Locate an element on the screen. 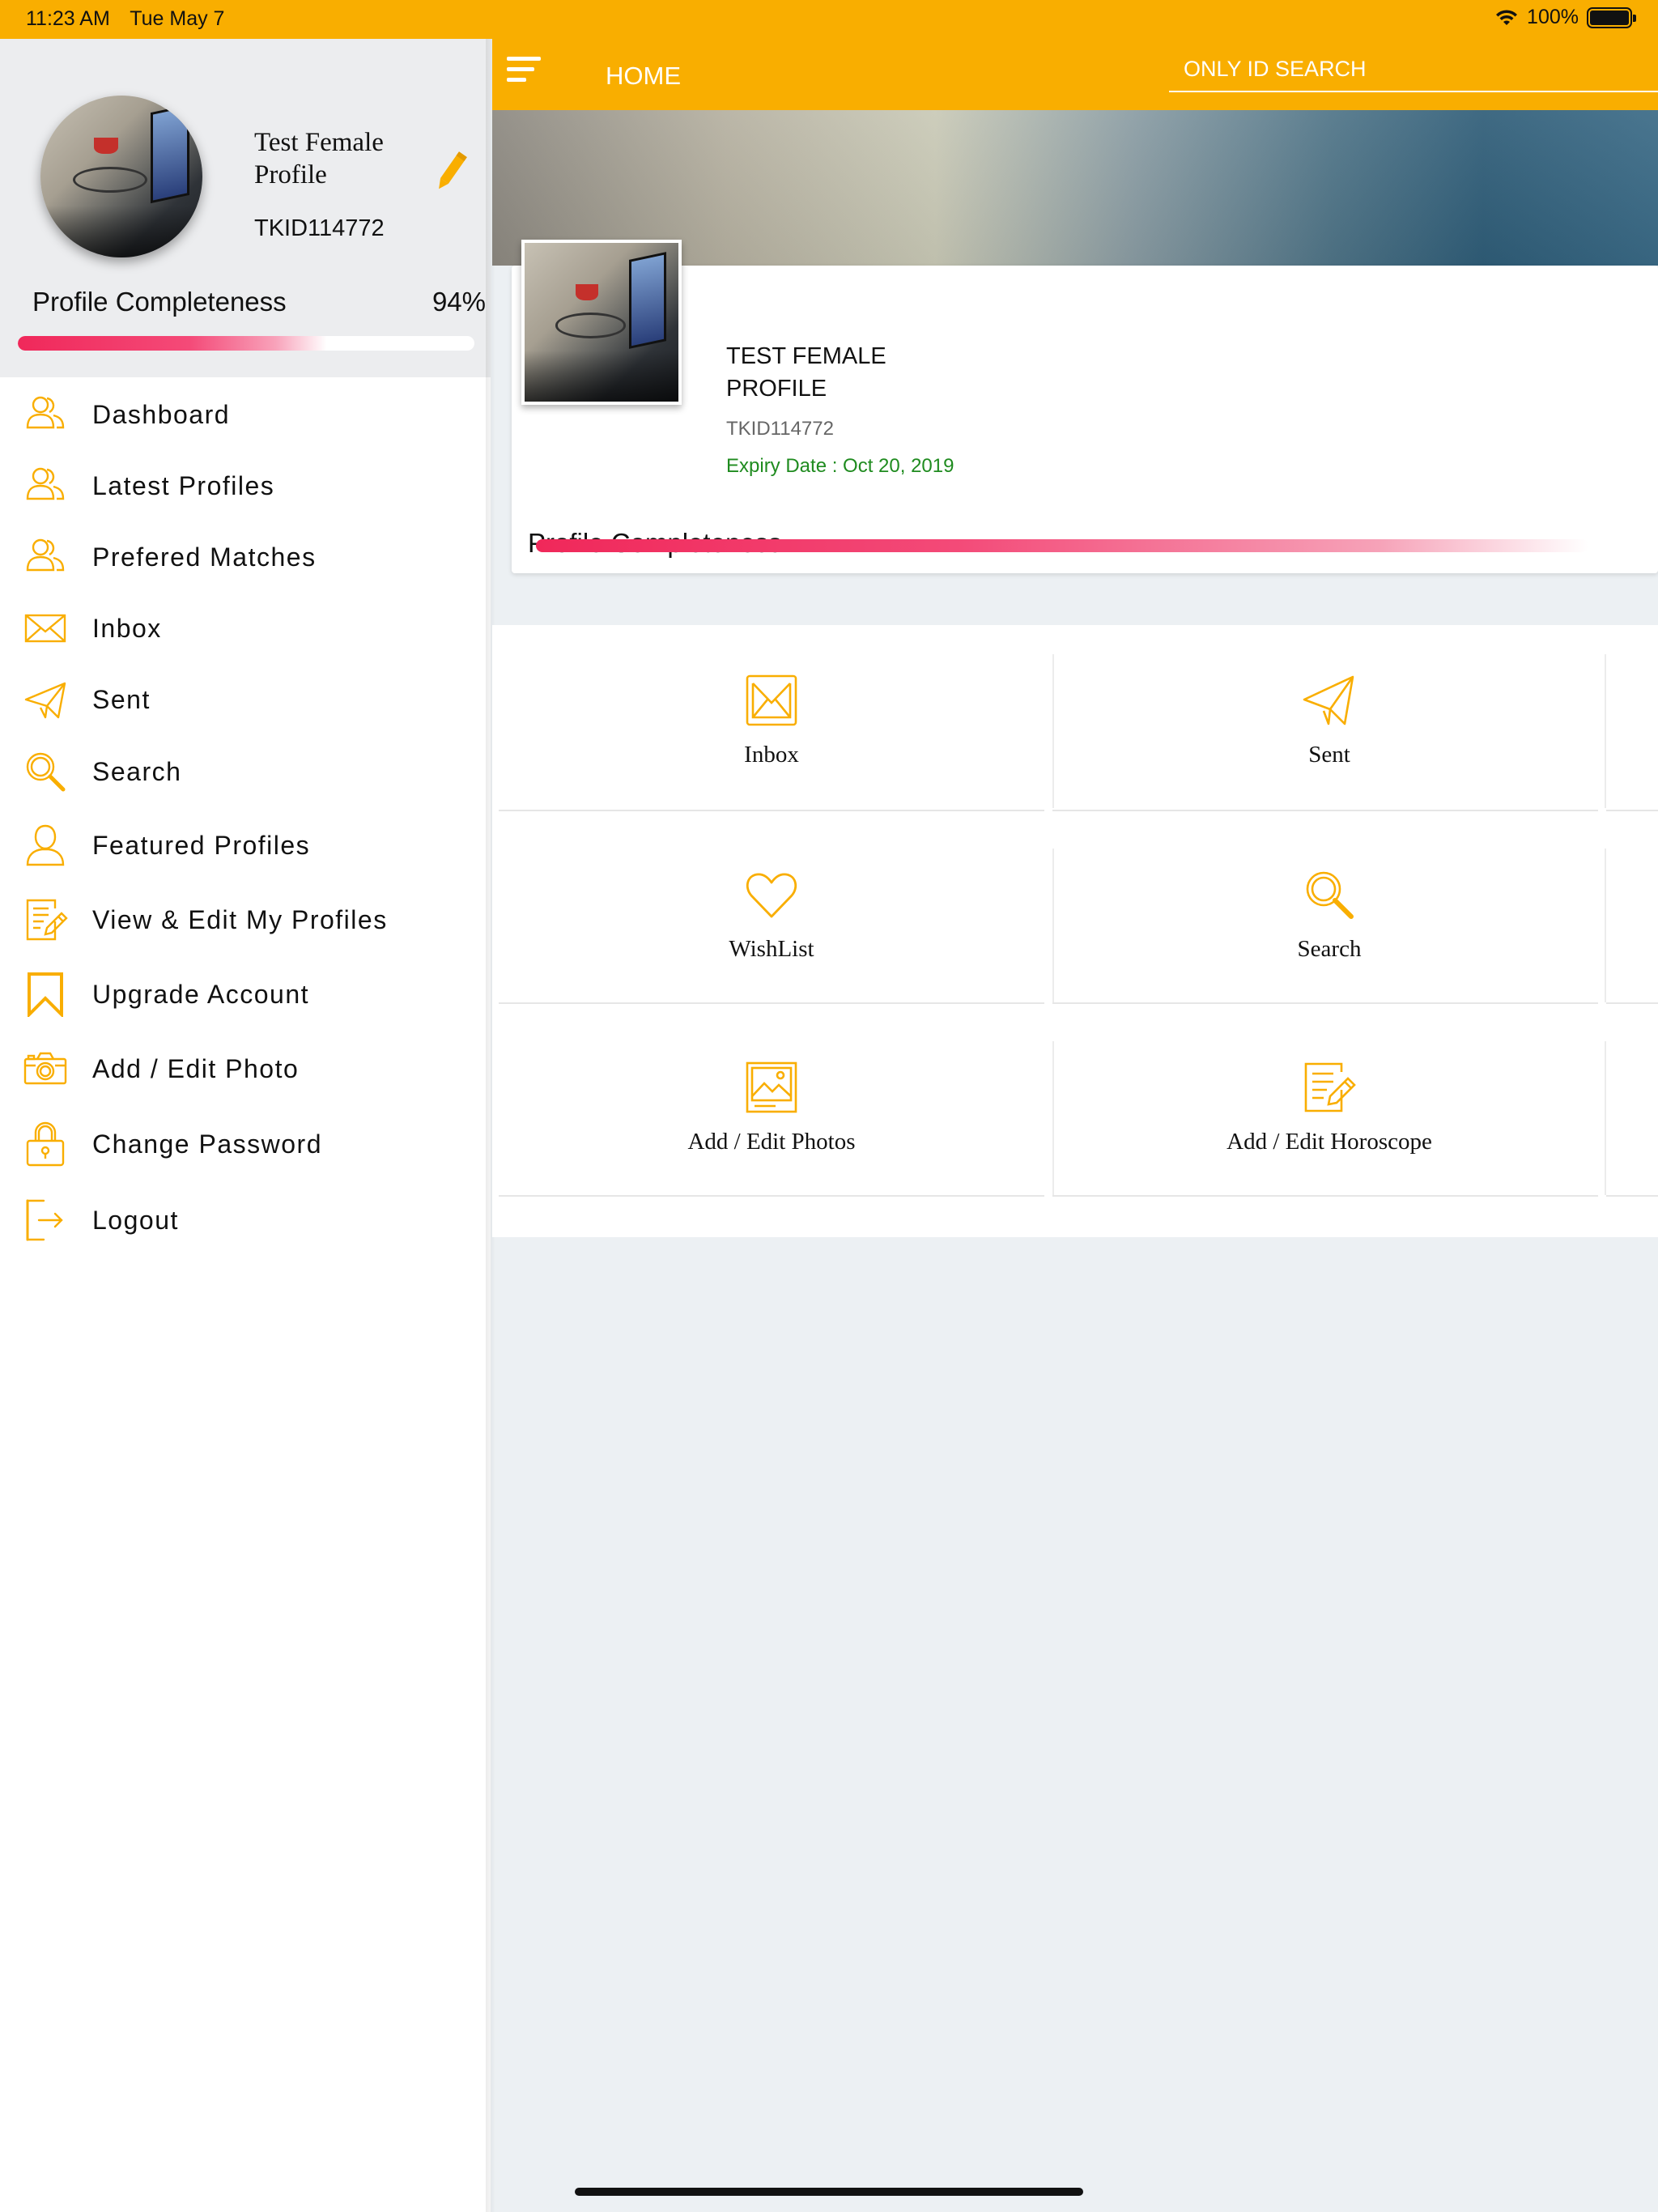  sidebar-item-label: Logout is located at coordinates (135, 1220).